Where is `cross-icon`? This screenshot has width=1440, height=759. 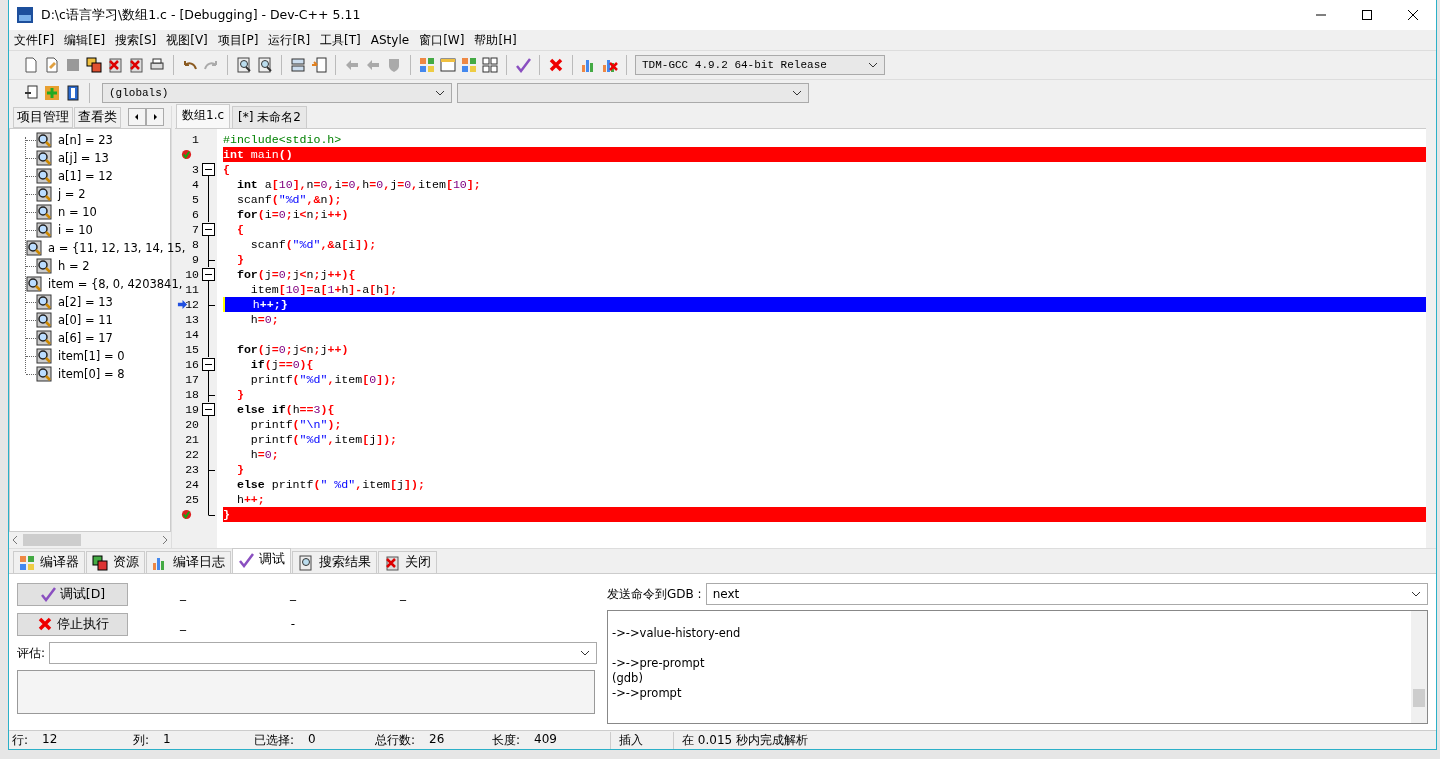
cross-icon is located at coordinates (556, 65).